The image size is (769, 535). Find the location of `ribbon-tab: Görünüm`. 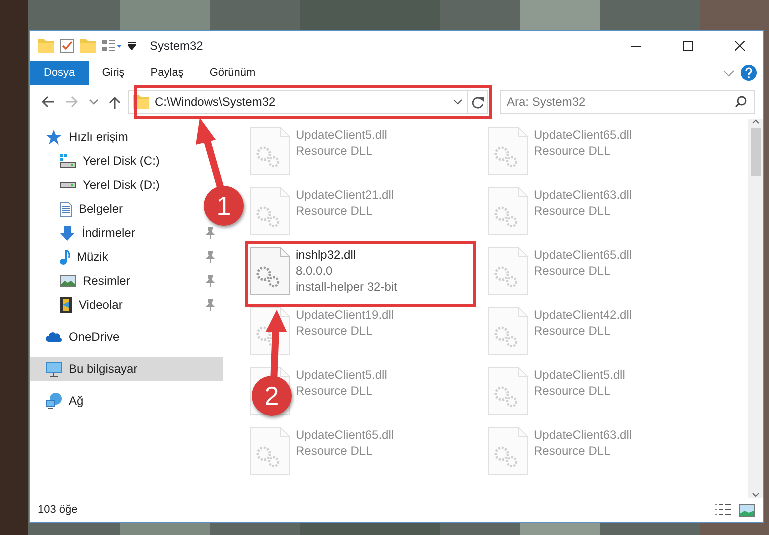

ribbon-tab: Görünüm is located at coordinates (232, 73).